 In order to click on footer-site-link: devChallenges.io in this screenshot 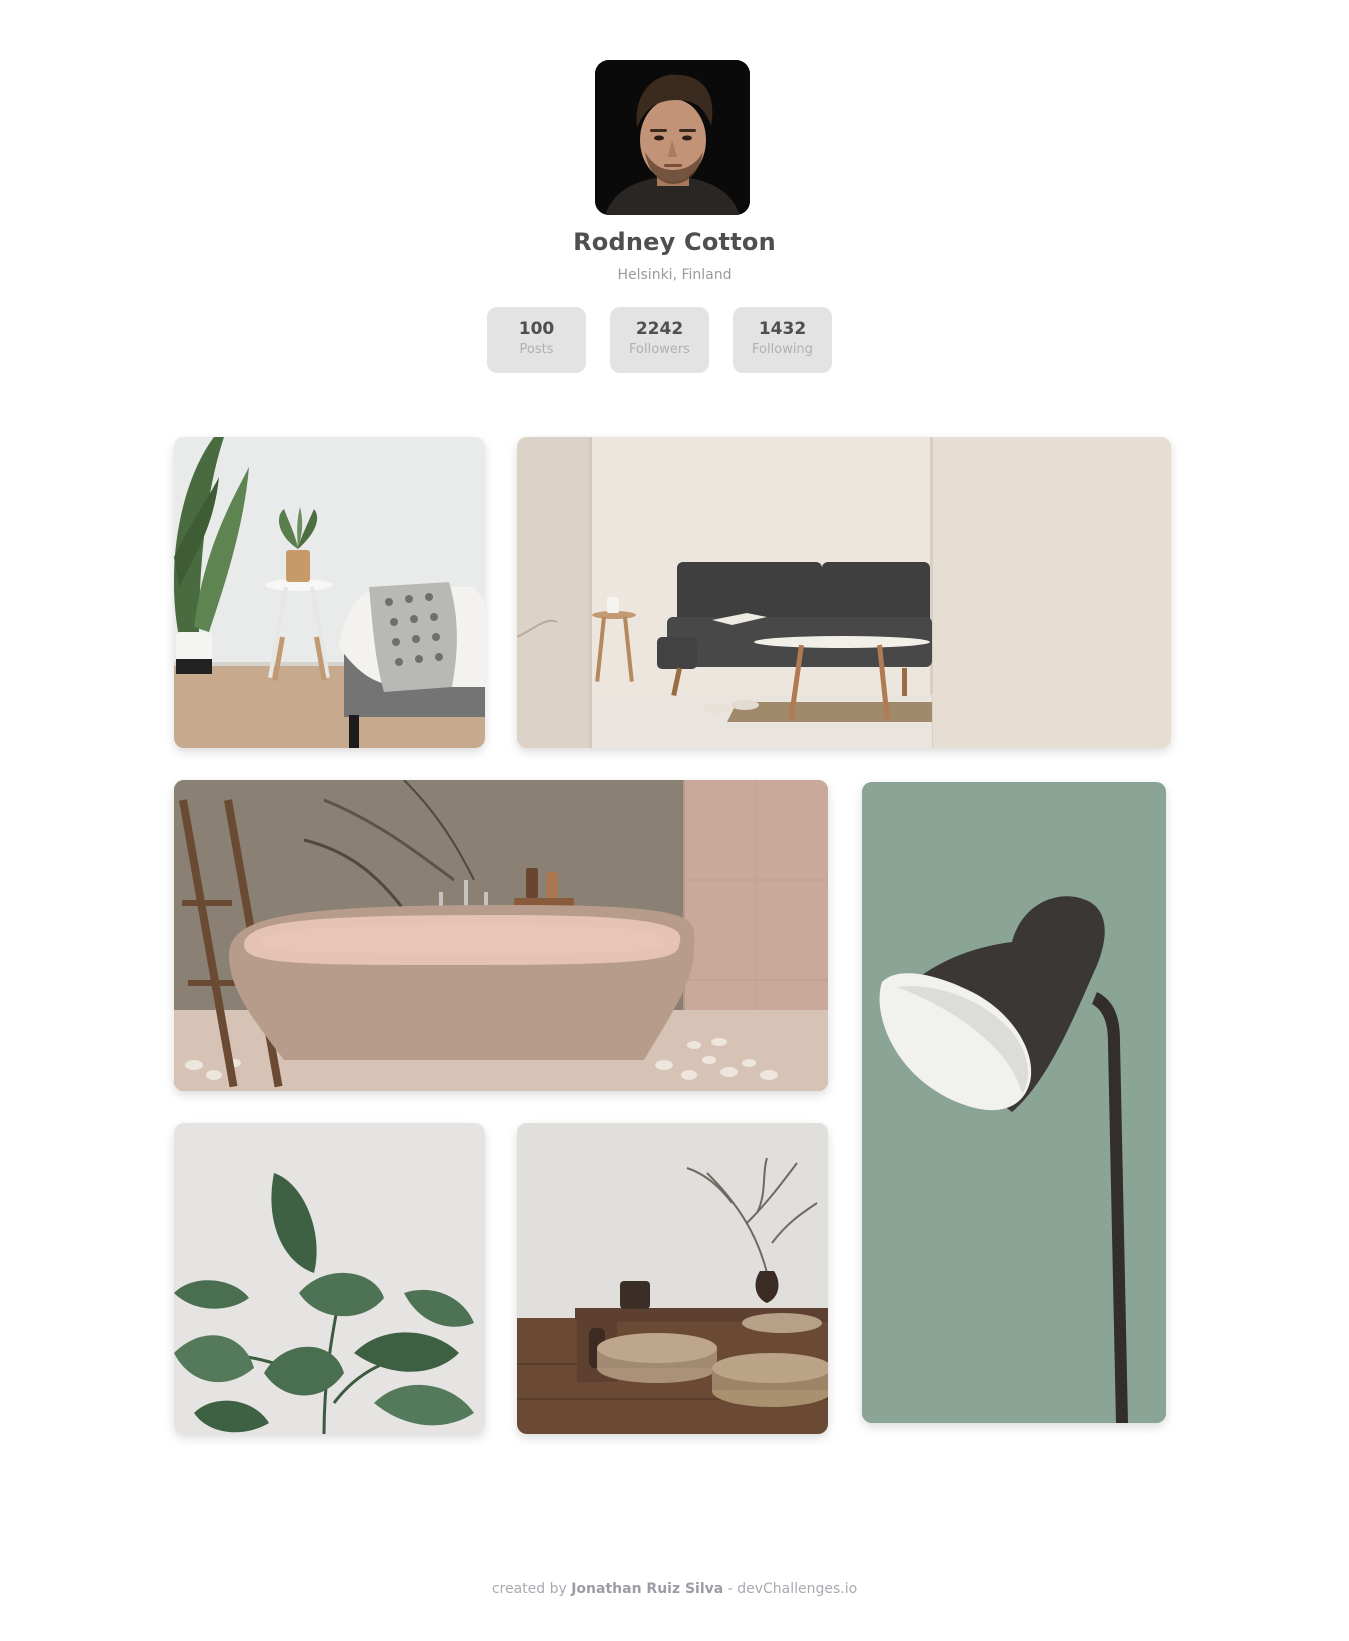, I will do `click(797, 1589)`.